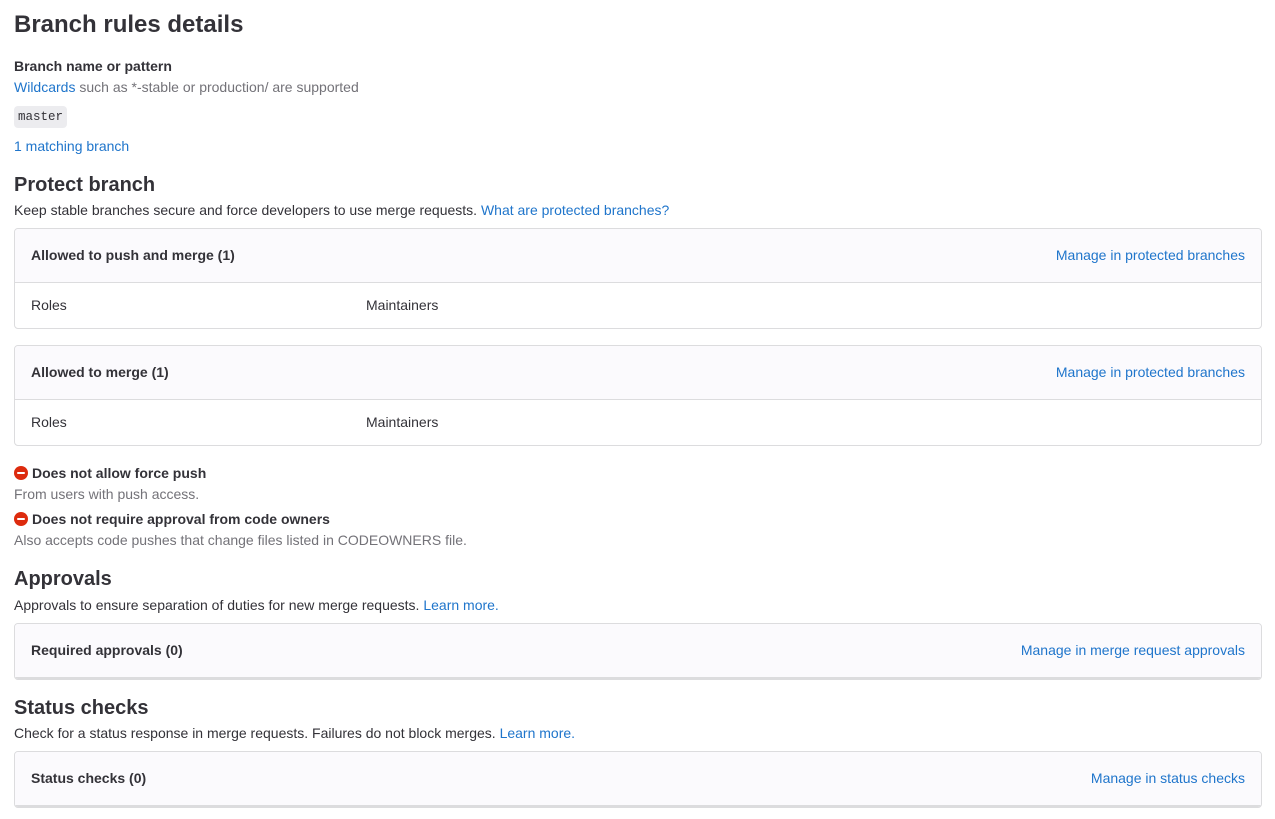 This screenshot has height=819, width=1275. Describe the element at coordinates (1150, 372) in the screenshot. I see `merge-manage-link: Manage in protected branches` at that location.